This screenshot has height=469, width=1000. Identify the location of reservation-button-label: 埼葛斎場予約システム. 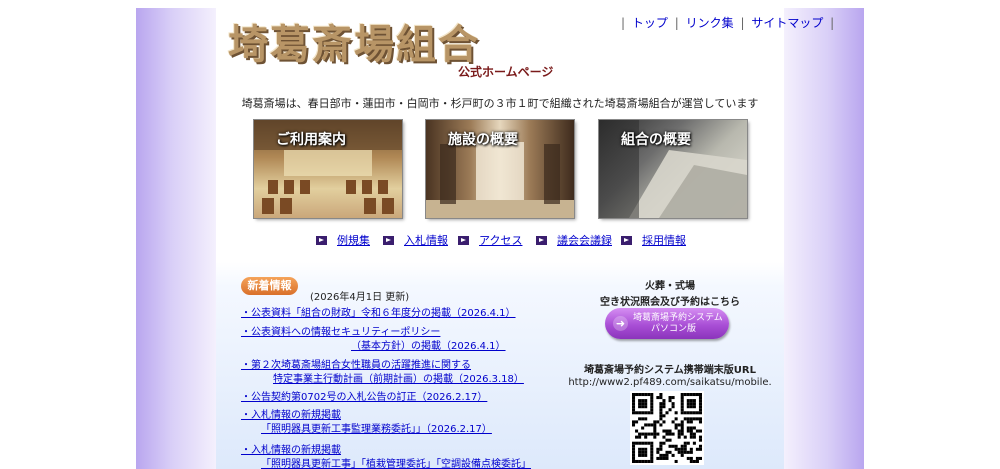
(678, 318).